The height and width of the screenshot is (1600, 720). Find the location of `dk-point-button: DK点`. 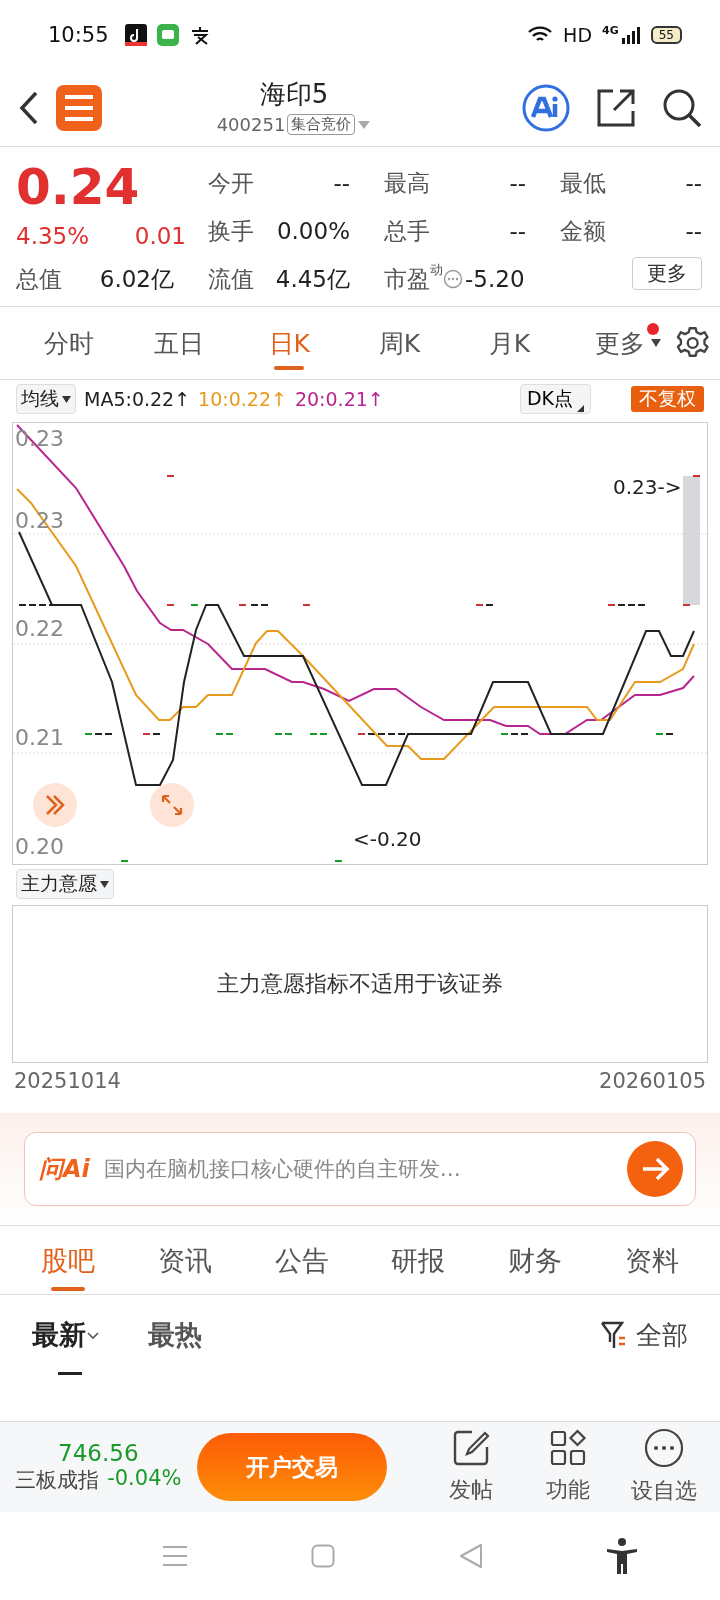

dk-point-button: DK点 is located at coordinates (555, 399).